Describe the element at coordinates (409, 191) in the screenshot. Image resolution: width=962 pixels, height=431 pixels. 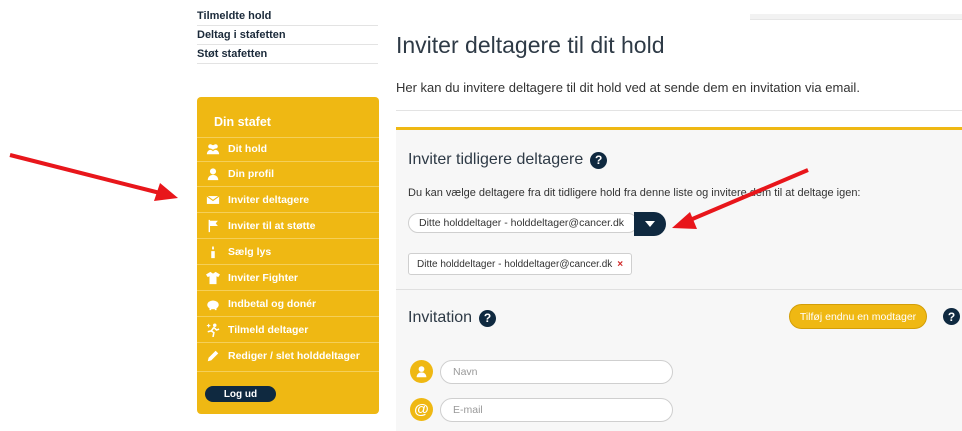
I see `annotation-arrows` at that location.